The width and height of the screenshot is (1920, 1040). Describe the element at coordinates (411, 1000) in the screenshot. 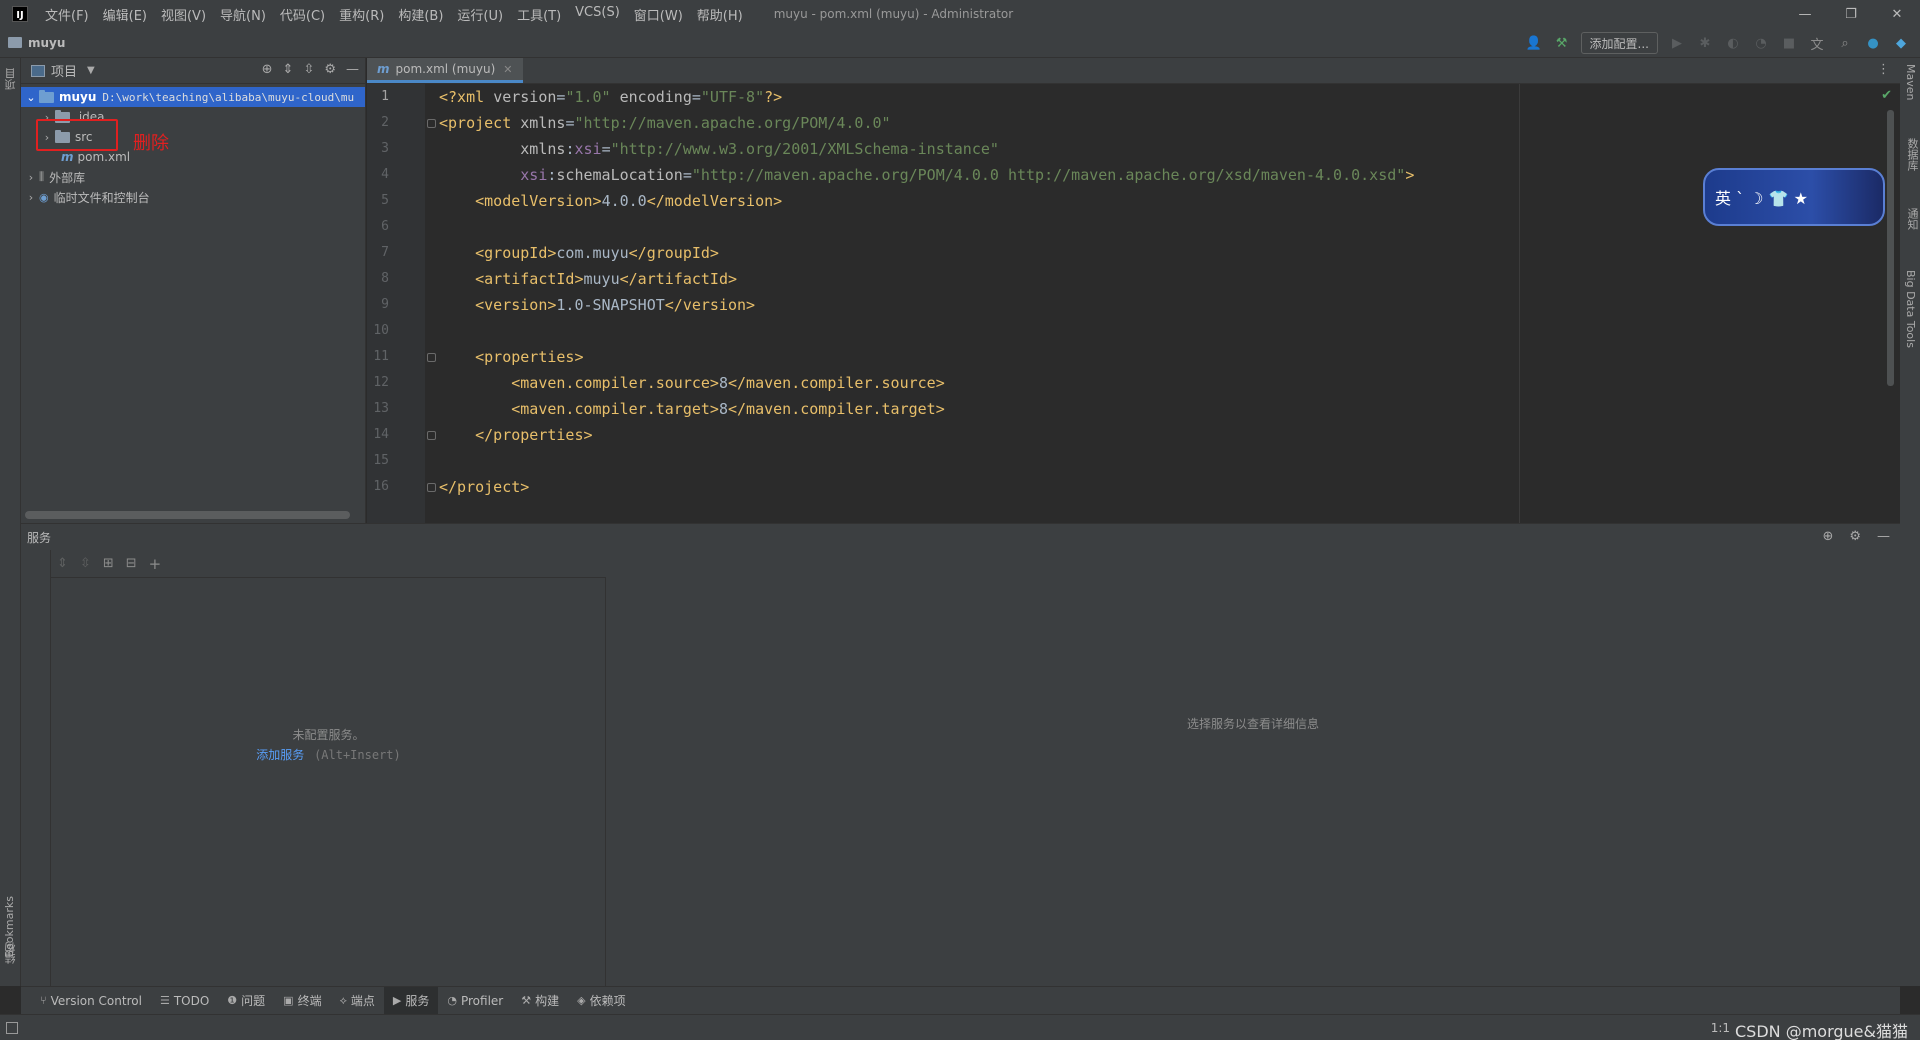

I see `tab-services: ▶ 服务` at that location.